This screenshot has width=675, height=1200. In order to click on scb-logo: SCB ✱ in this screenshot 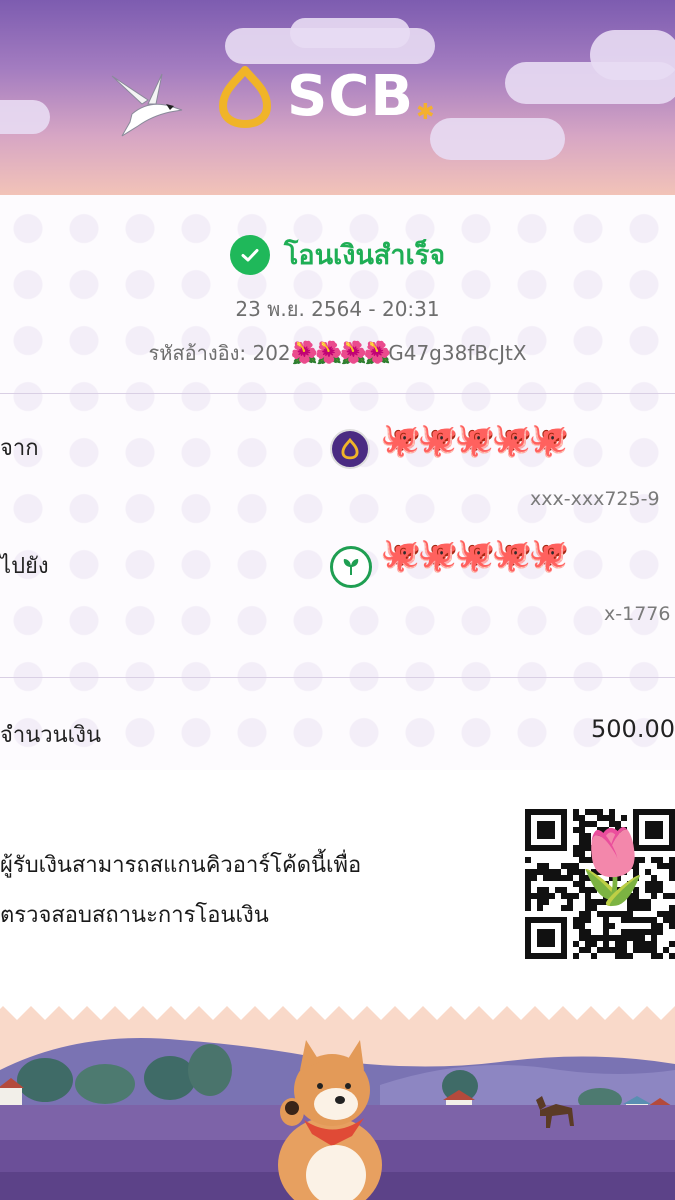, I will do `click(325, 97)`.